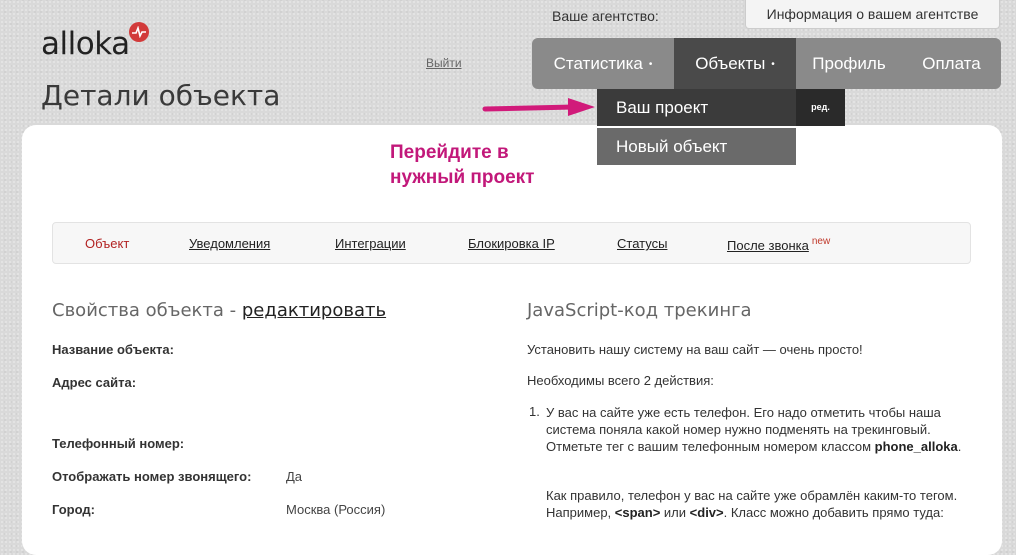  Describe the element at coordinates (113, 349) in the screenshot. I see `prop-name-label: Название объекта:` at that location.